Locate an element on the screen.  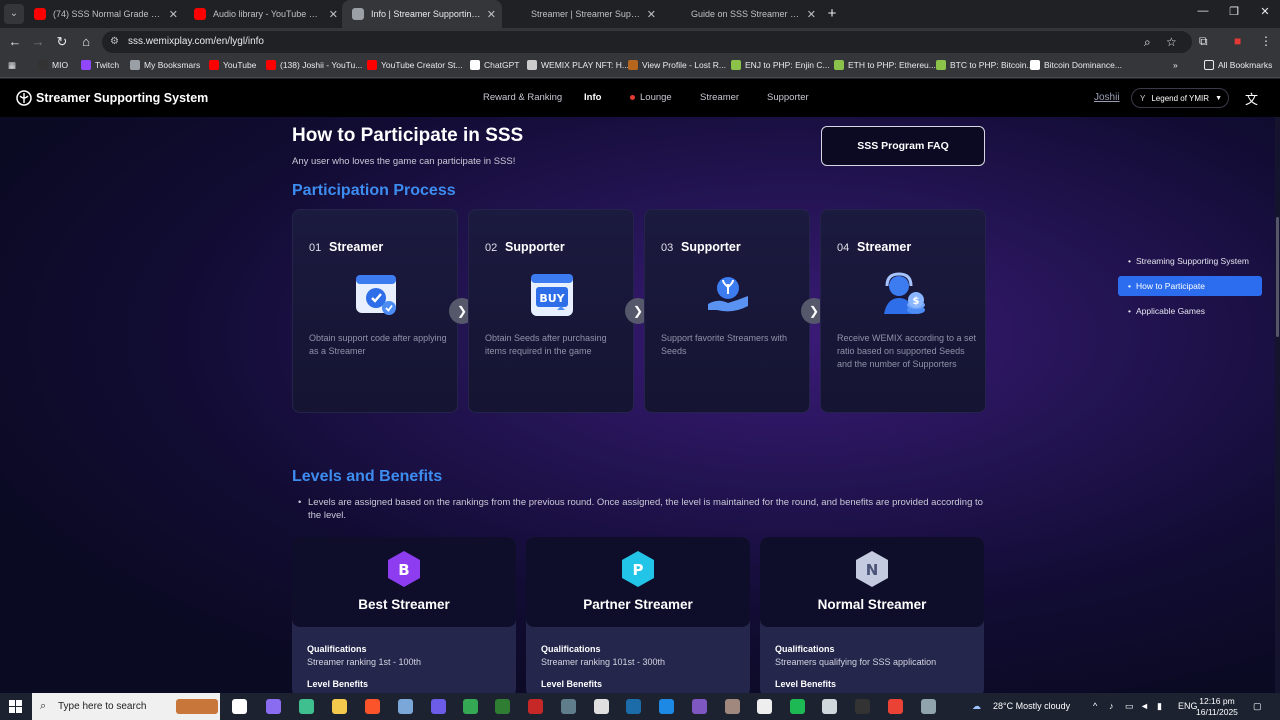
bookmark-item: Twitch is located at coordinates (100, 65).